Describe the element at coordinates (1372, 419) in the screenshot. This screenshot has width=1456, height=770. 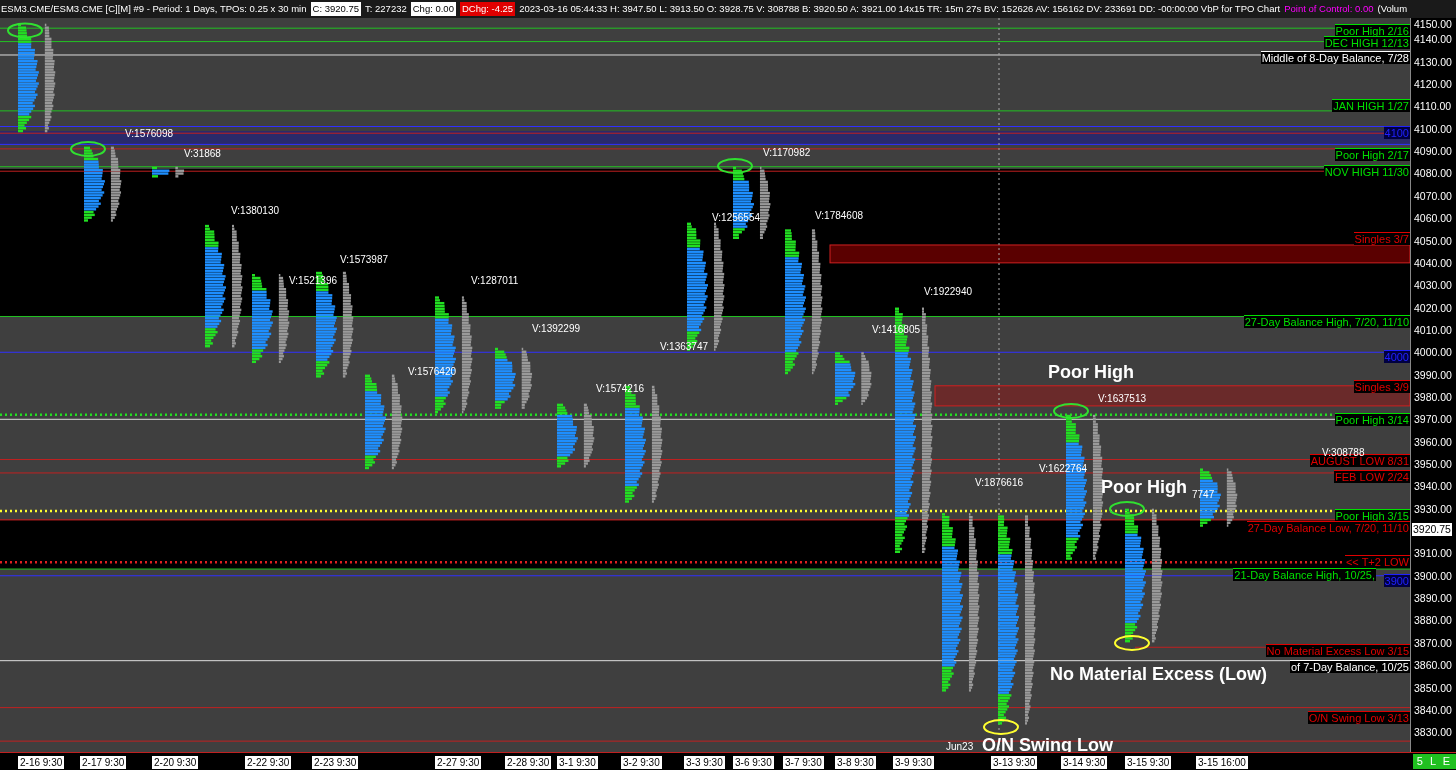
I see `level-label: Poor High 3/14` at that location.